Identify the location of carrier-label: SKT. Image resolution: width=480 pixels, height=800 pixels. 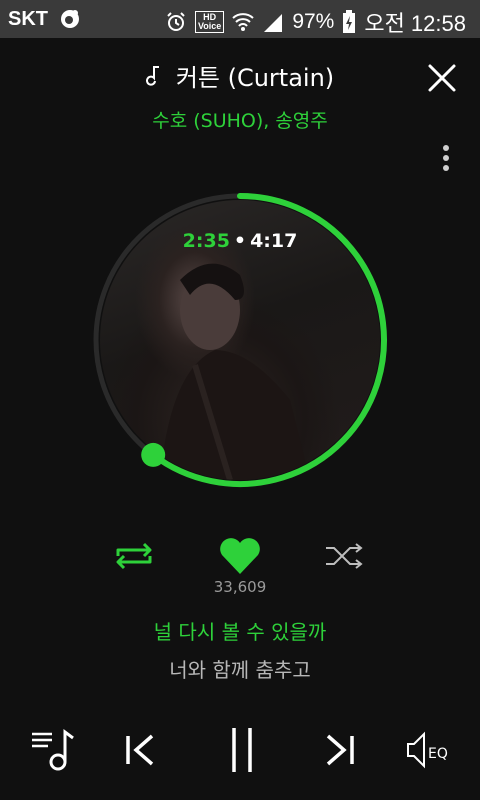
(28, 18).